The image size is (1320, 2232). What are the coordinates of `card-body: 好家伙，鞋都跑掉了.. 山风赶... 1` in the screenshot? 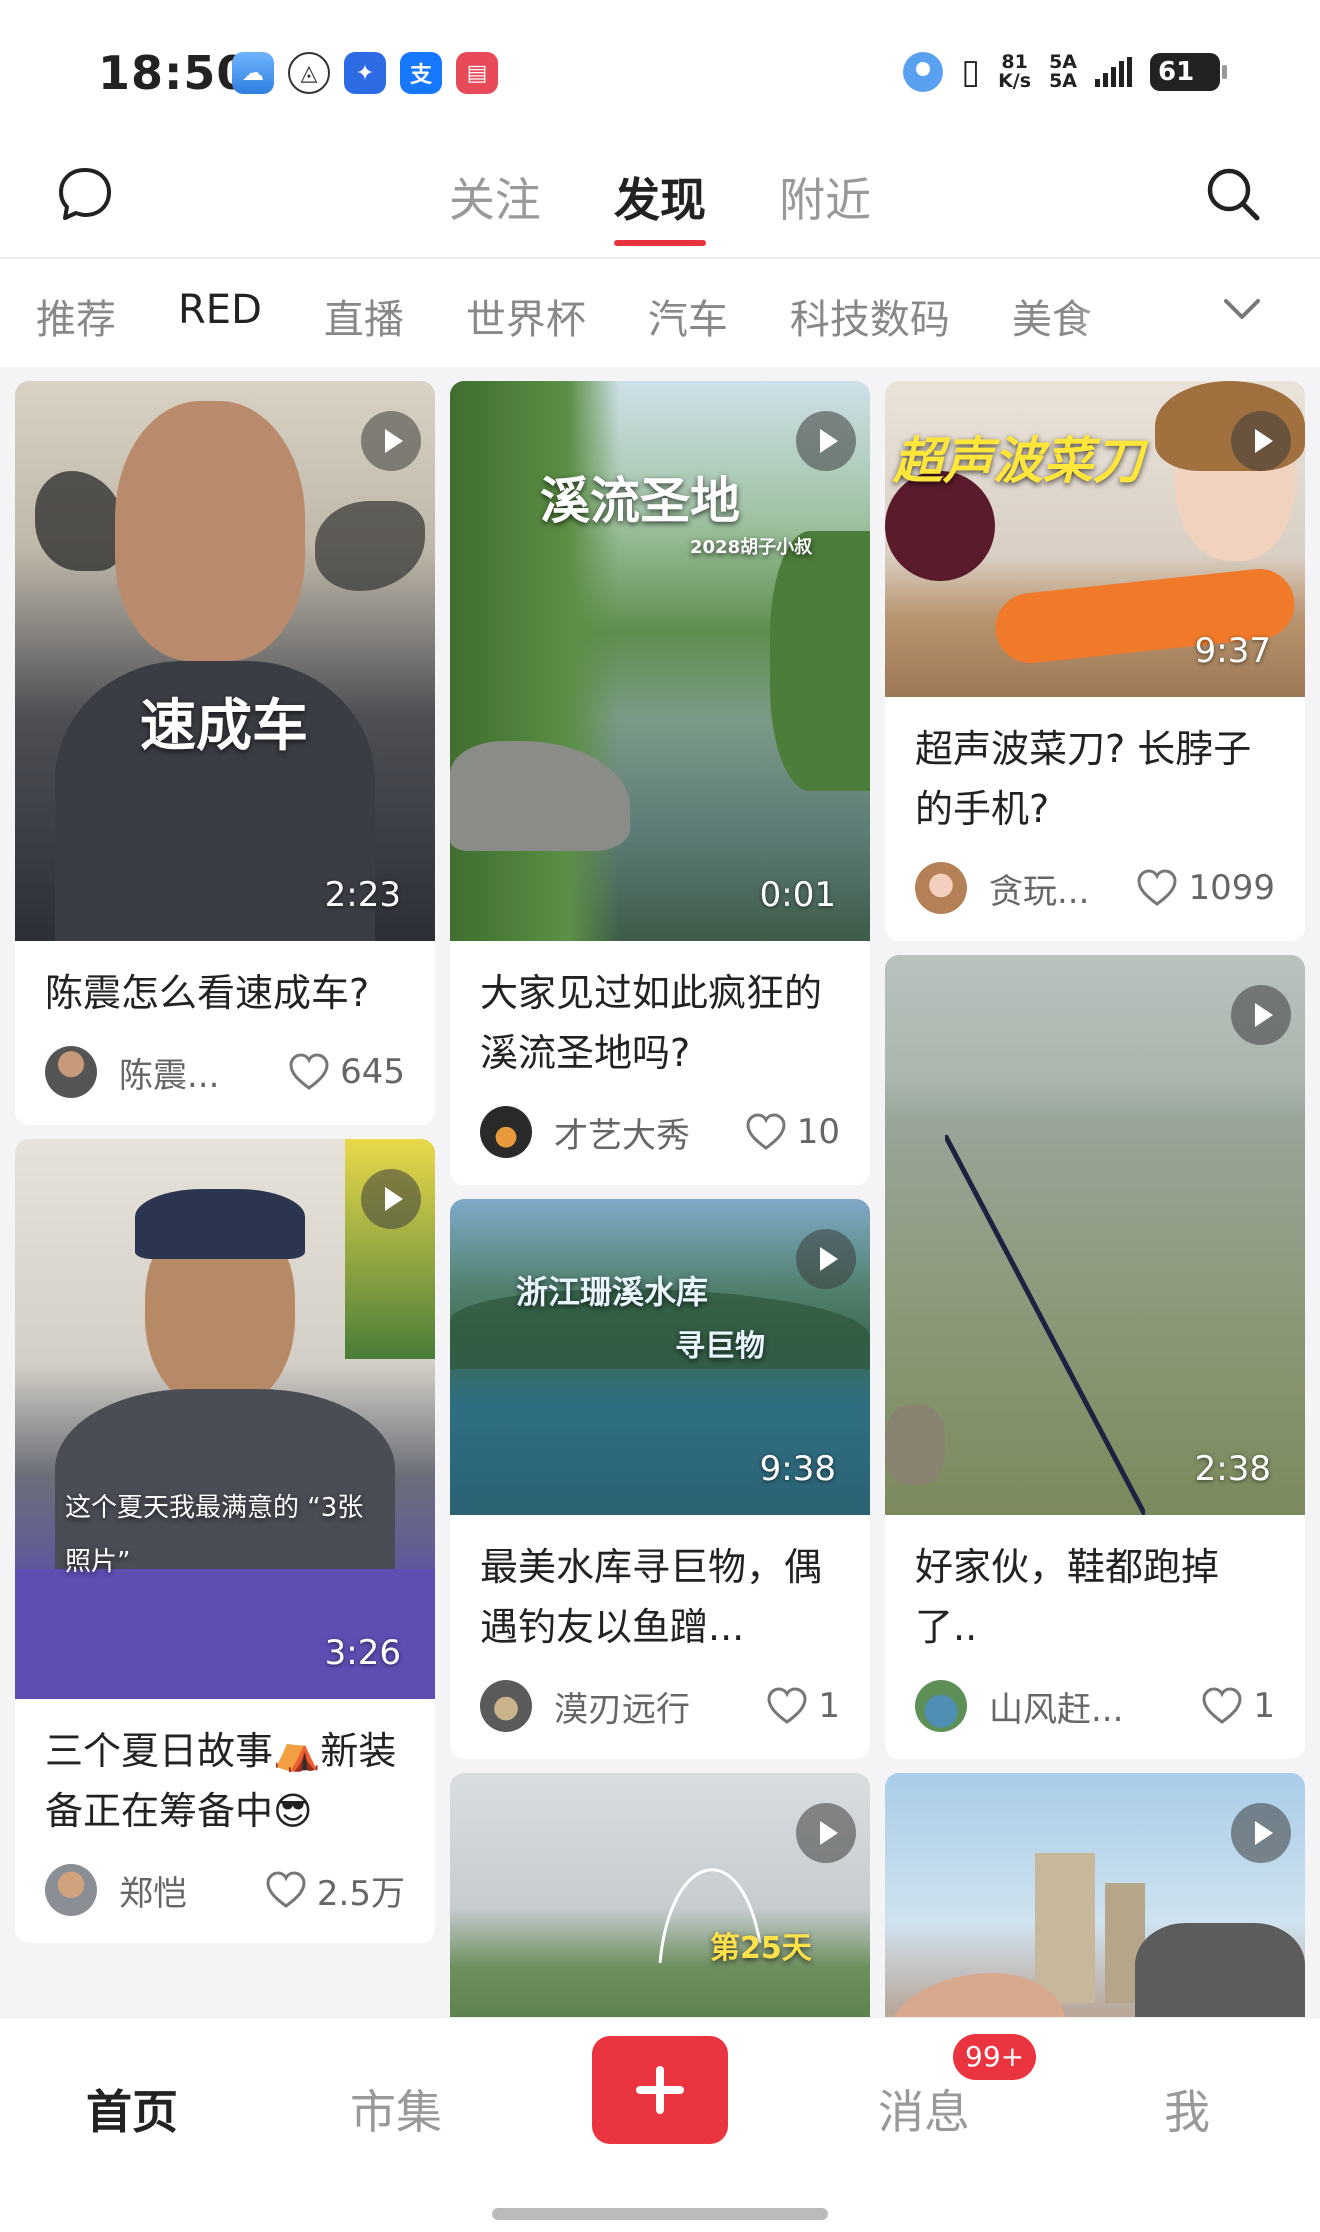 It's located at (1095, 1637).